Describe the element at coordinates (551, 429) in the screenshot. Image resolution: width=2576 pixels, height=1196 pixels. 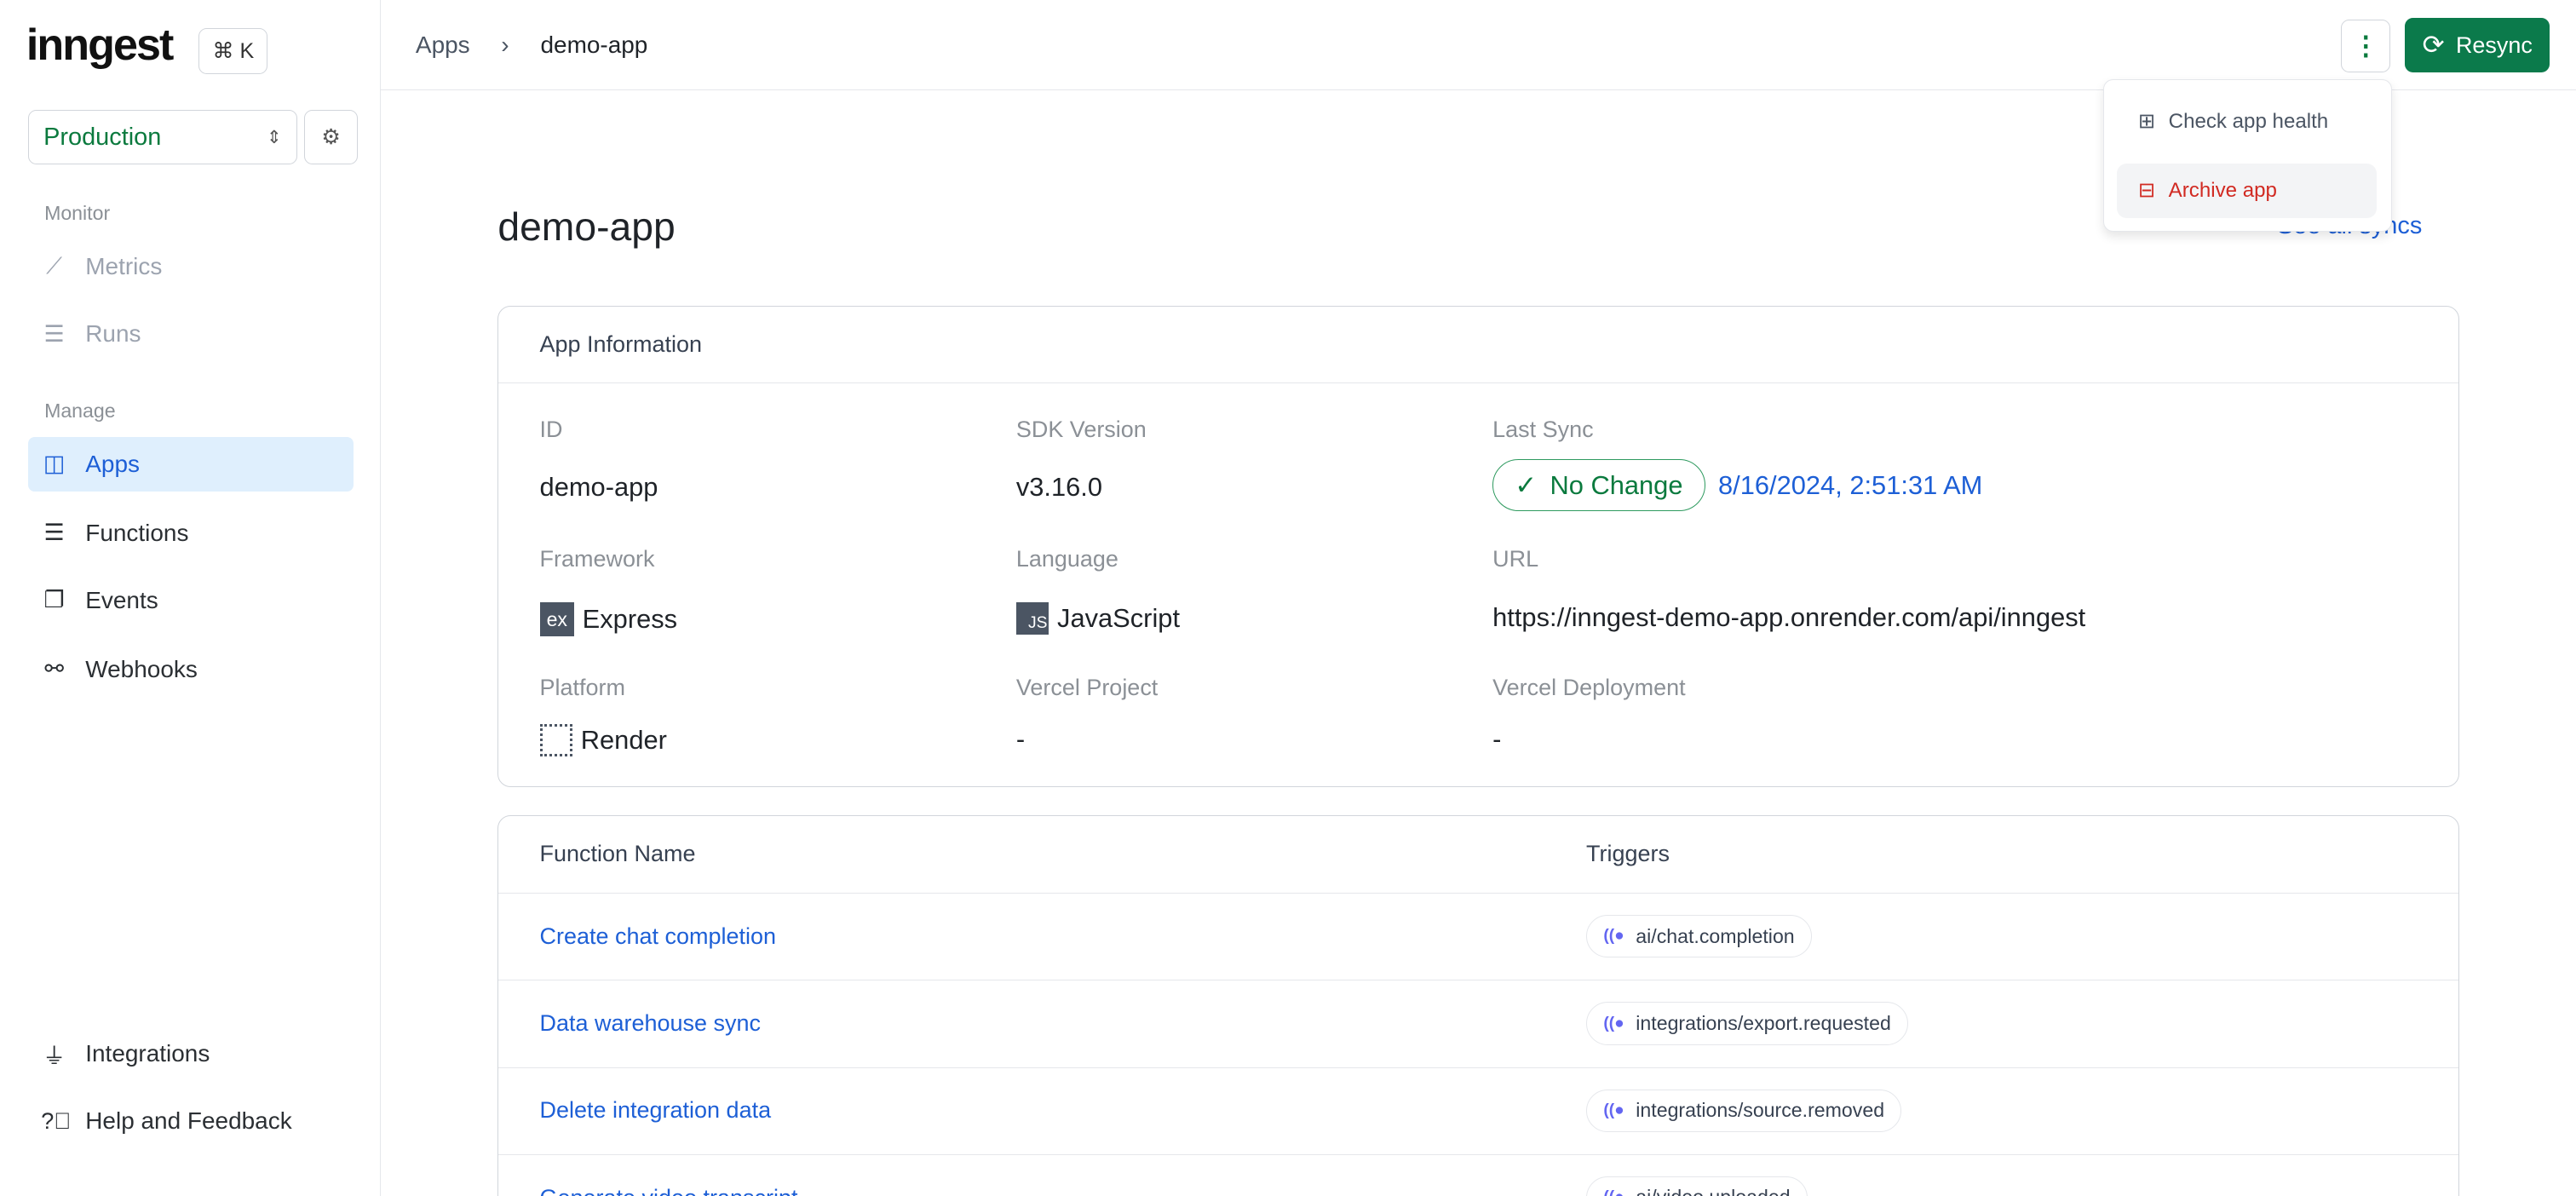
I see `id-label: ID` at that location.